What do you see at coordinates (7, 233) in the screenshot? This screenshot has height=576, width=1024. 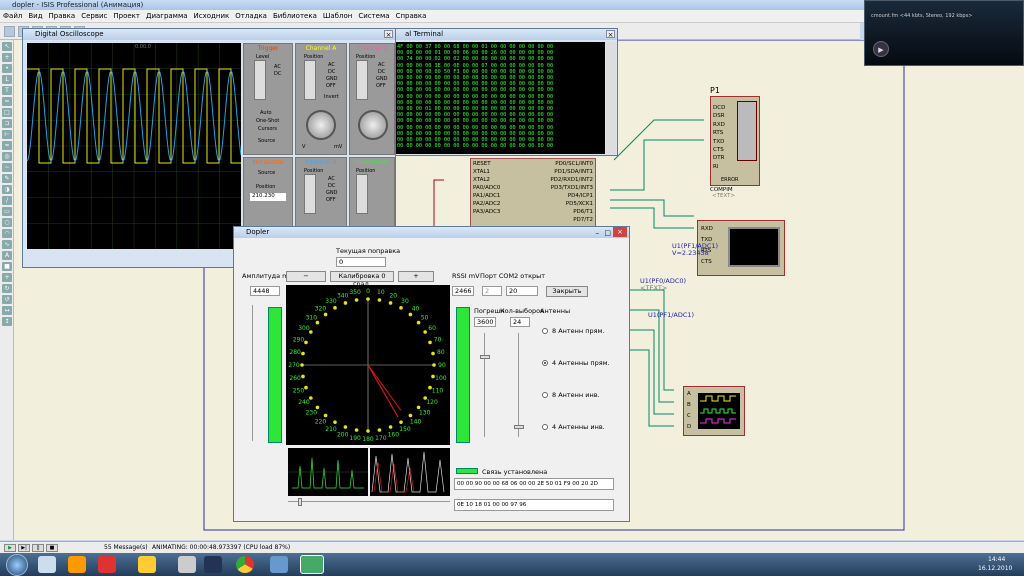 I see `arc-tool-icon: ◠` at bounding box center [7, 233].